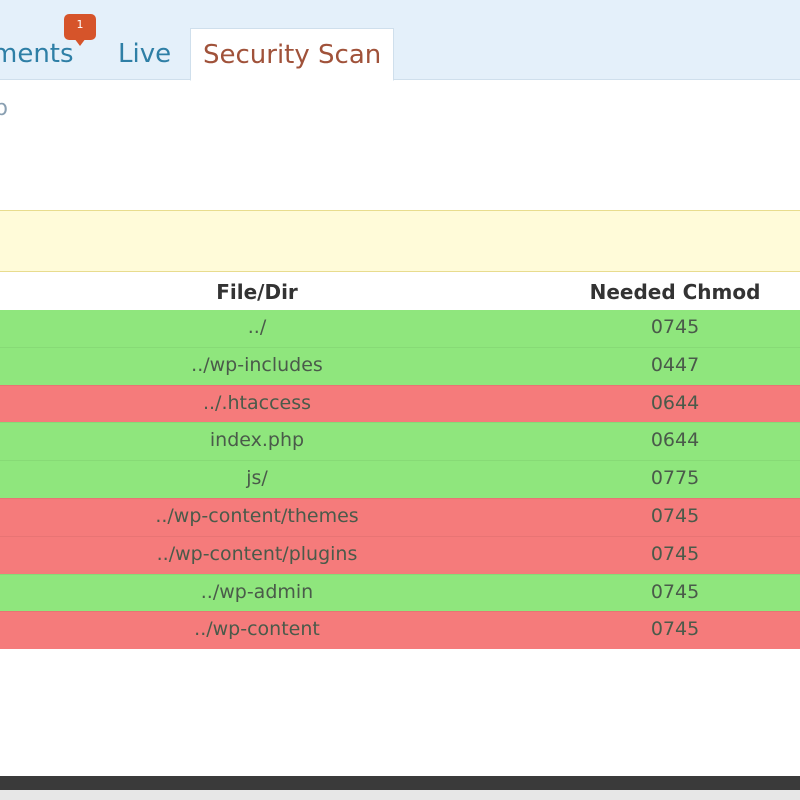  I want to click on table-row: ../wp-content/plugins 0745, so click(400, 554).